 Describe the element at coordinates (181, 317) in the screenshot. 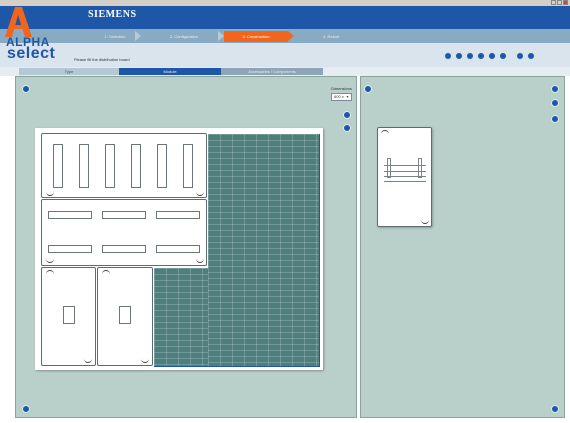

I see `empty-mounting-grid-lower` at that location.